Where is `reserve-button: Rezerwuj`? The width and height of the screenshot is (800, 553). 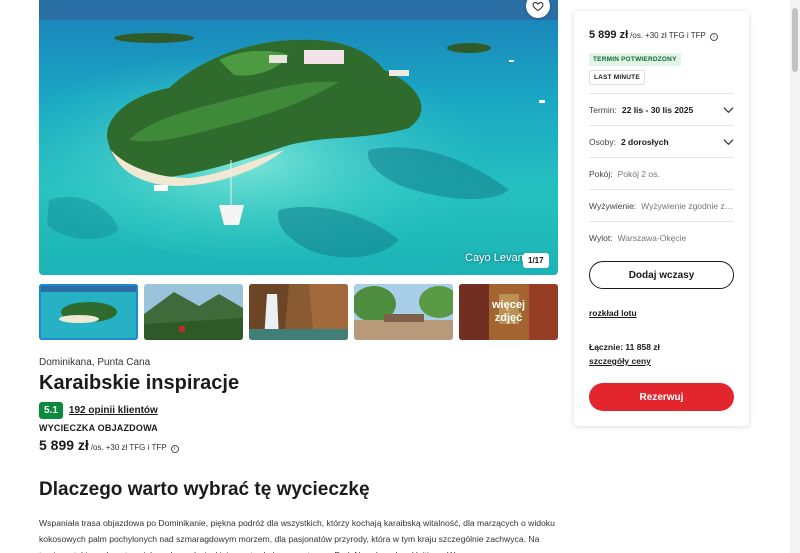
reserve-button: Rezerwuj is located at coordinates (661, 397).